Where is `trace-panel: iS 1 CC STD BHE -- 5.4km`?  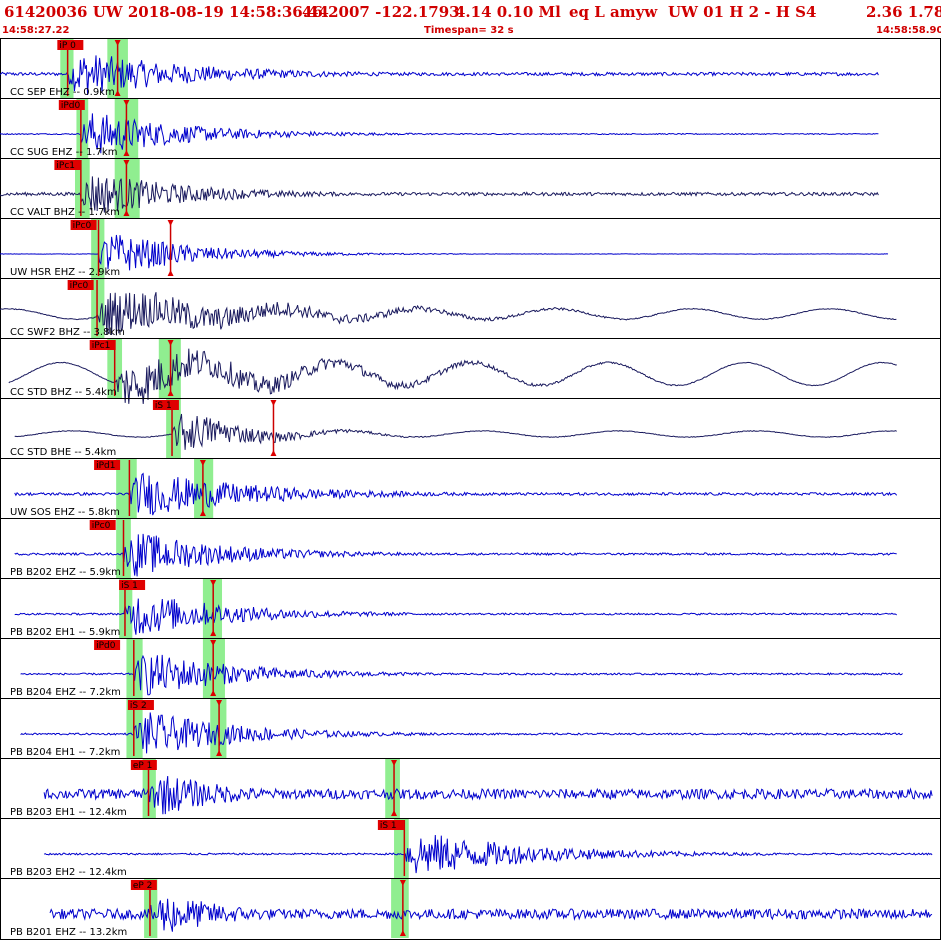
trace-panel: iS 1 CC STD BHE -- 5.4km is located at coordinates (470, 429).